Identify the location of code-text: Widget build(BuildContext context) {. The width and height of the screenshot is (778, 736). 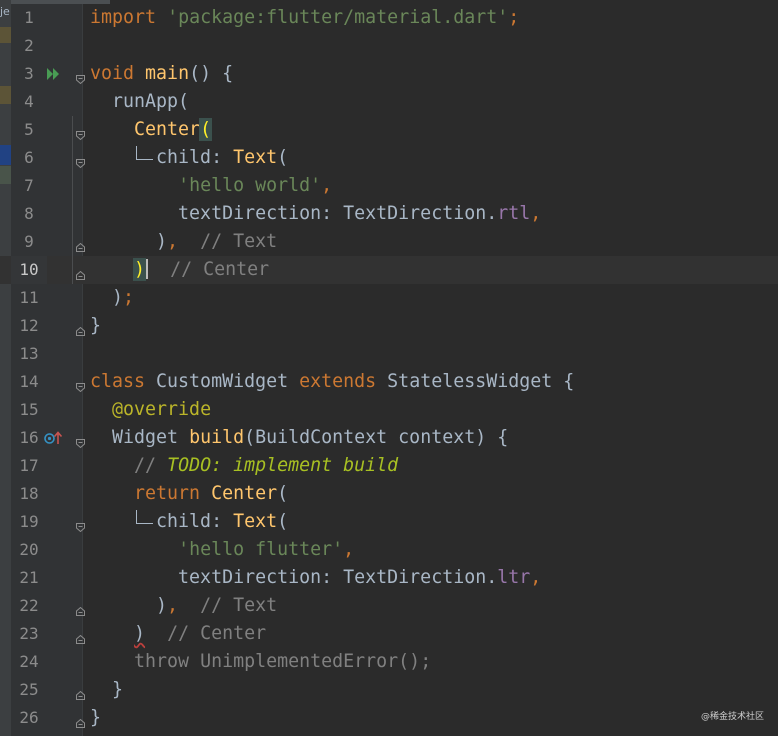
(299, 438).